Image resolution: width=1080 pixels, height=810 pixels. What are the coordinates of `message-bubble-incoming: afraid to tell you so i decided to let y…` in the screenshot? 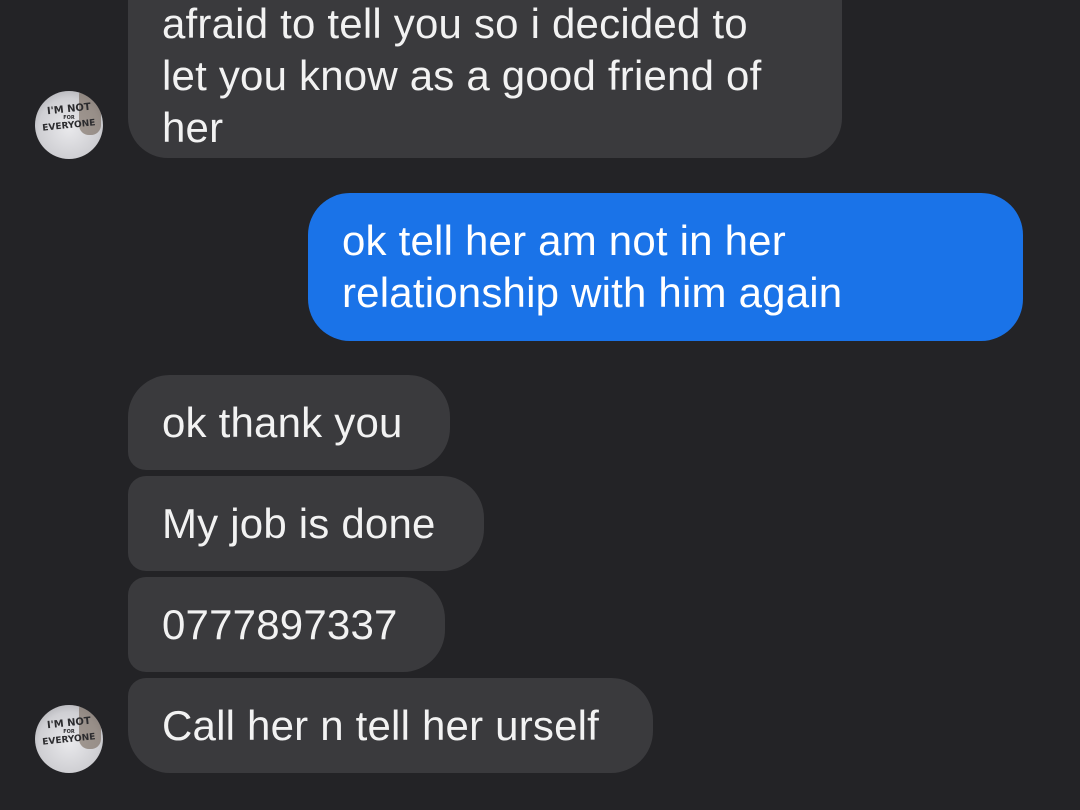 It's located at (485, 79).